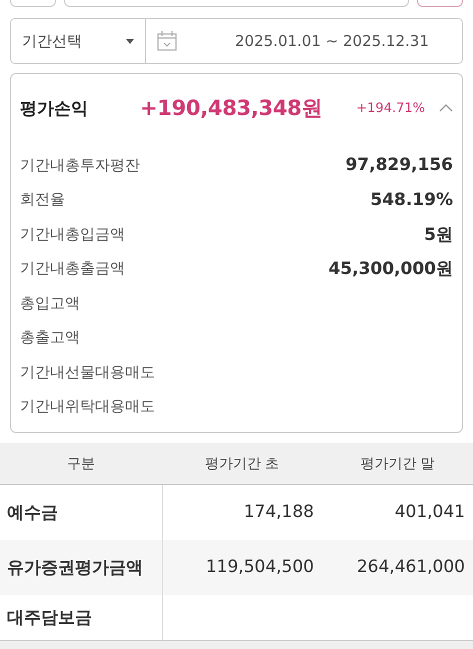 The height and width of the screenshot is (649, 473). Describe the element at coordinates (242, 512) in the screenshot. I see `table-cell: 174,188` at that location.